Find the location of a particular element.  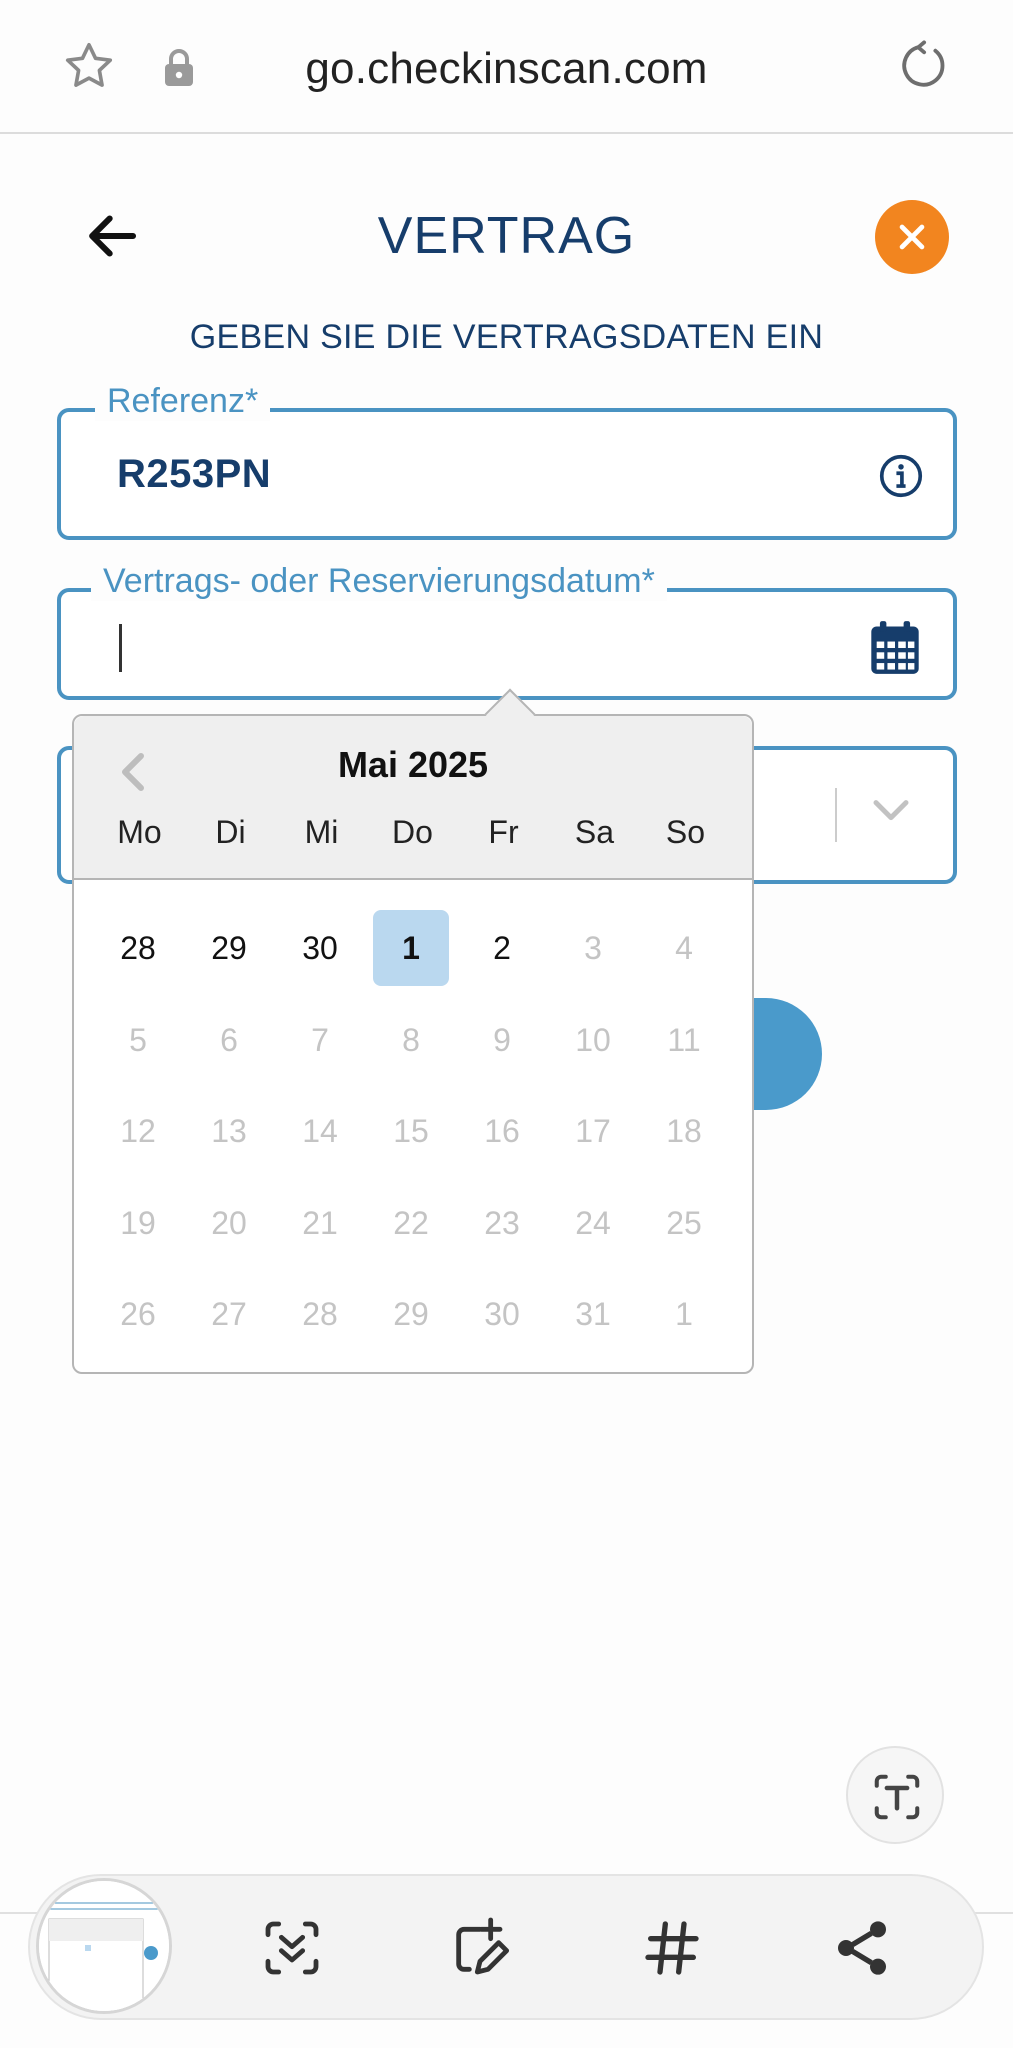

calendar-day: 26 is located at coordinates (138, 1314).